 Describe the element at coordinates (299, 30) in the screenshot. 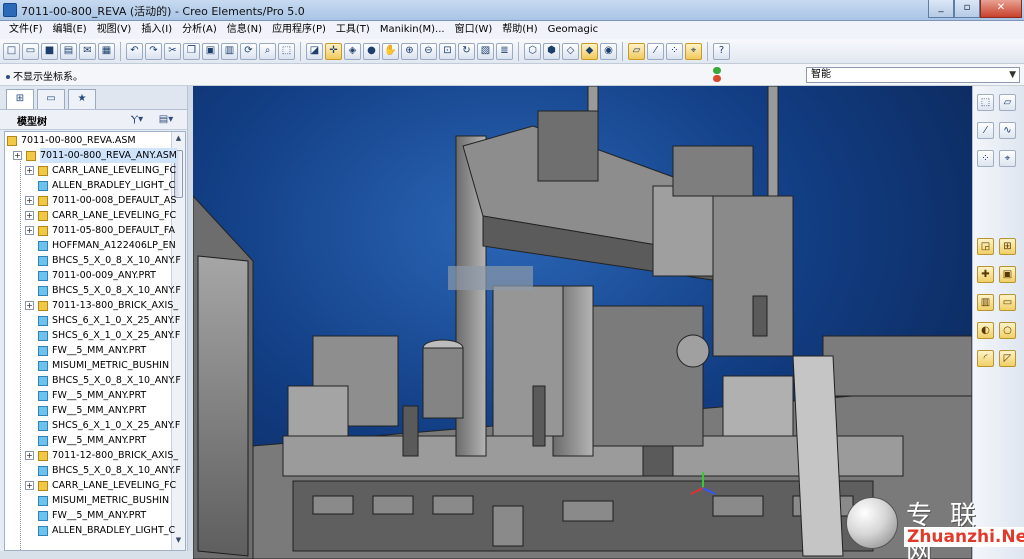

I see `menu-item-6: 应用程序(P)` at that location.